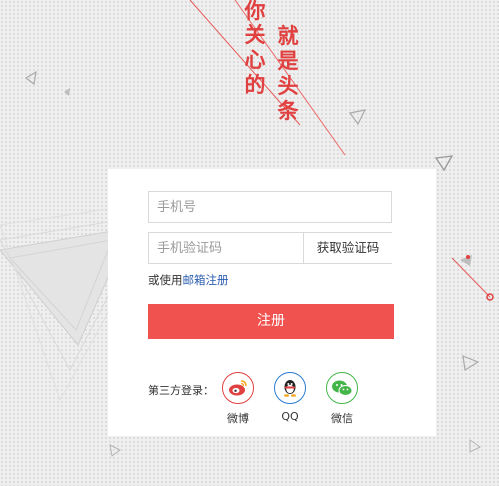 The width and height of the screenshot is (499, 486). I want to click on wechat-login-button, so click(342, 388).